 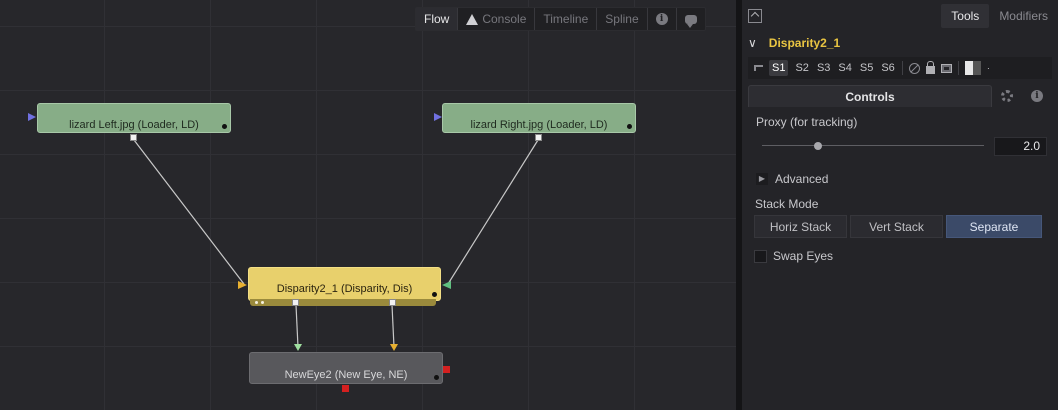 I want to click on inspector-header: Tools Modifiers, so click(x=900, y=16).